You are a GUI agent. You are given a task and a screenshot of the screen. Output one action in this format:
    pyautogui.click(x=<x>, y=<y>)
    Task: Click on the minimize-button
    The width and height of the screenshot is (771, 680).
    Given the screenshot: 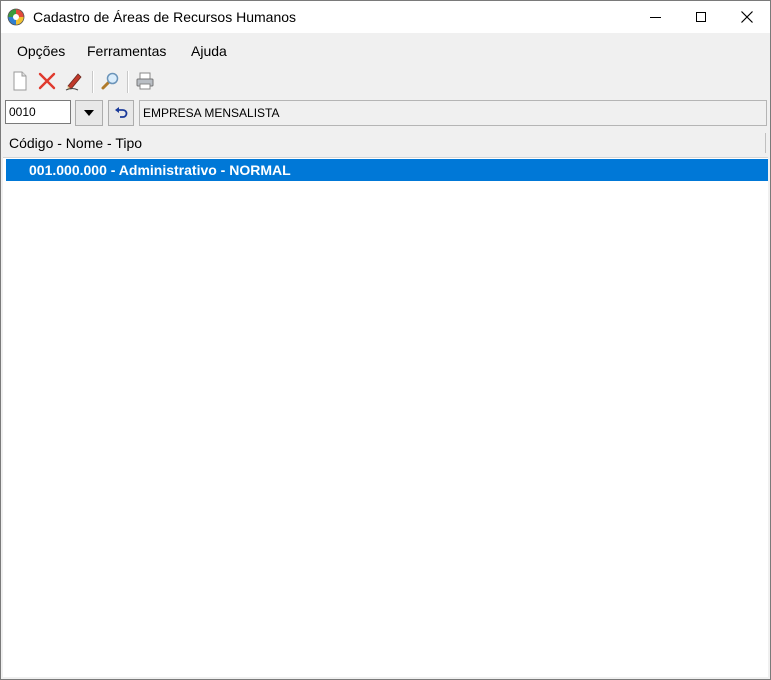 What is the action you would take?
    pyautogui.click(x=655, y=17)
    